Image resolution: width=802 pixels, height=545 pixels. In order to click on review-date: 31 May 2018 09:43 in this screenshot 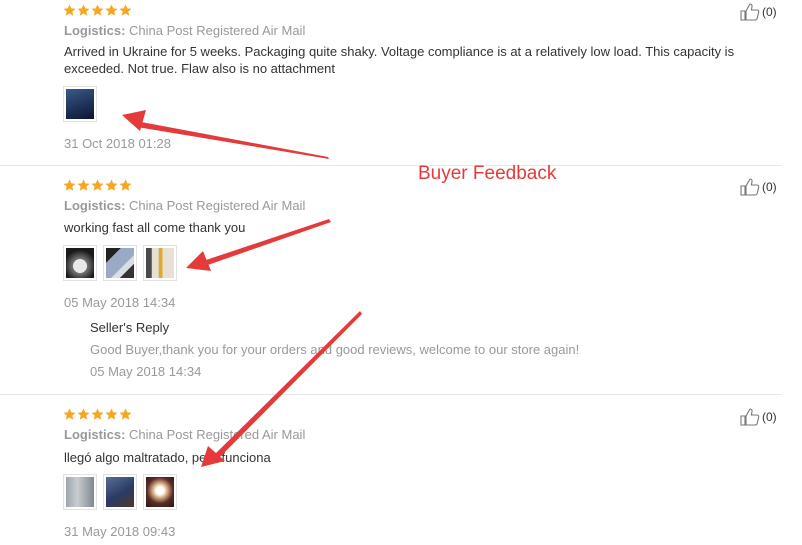, I will do `click(120, 531)`.